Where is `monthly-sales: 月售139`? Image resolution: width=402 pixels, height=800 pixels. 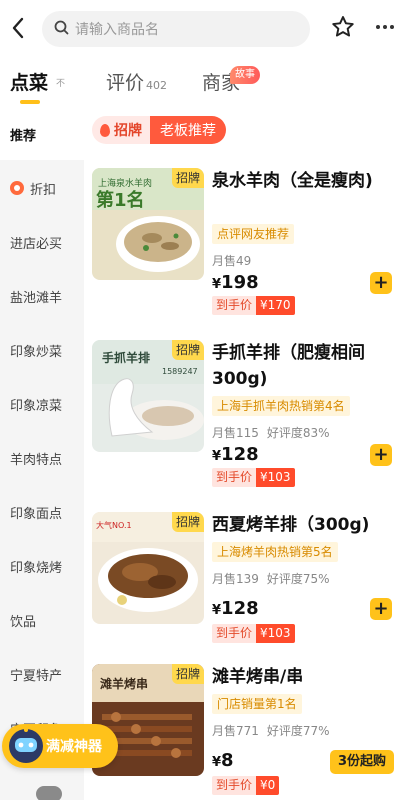 monthly-sales: 月售139 is located at coordinates (235, 579).